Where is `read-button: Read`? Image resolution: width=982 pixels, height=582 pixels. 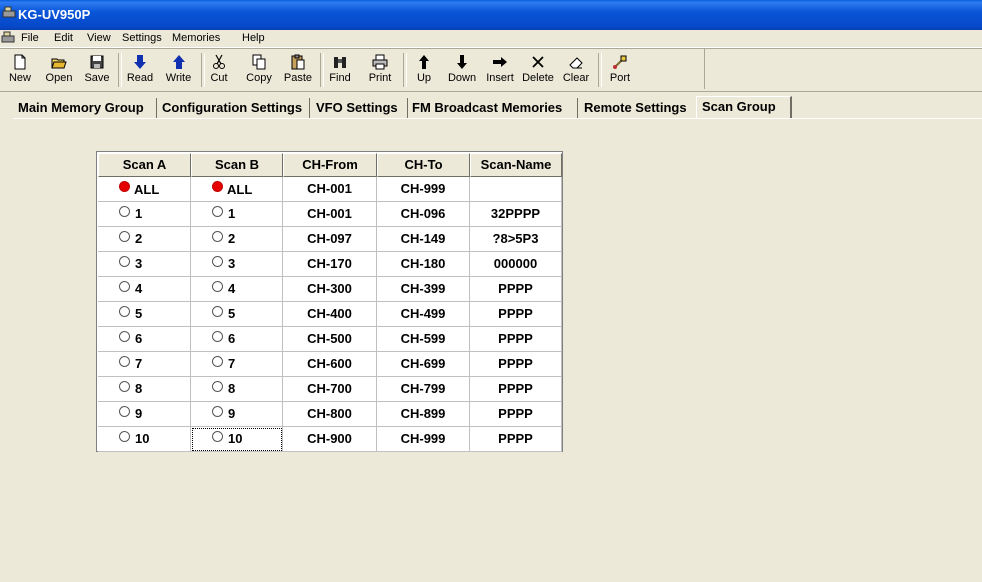 read-button: Read is located at coordinates (140, 70).